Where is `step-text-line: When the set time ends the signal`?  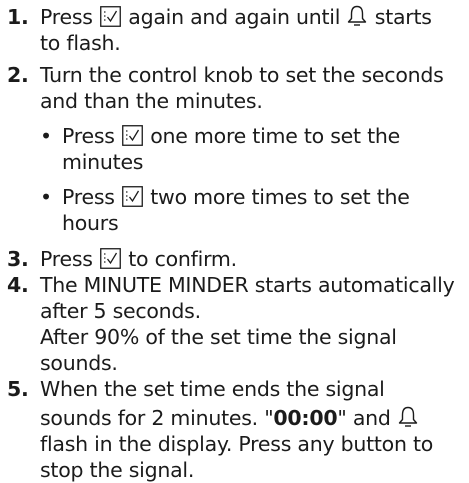
step-text-line: When the set time ends the signal is located at coordinates (212, 389).